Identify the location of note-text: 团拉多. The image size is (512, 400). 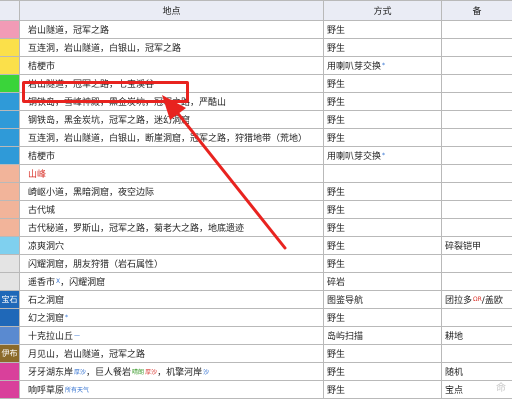
(459, 301).